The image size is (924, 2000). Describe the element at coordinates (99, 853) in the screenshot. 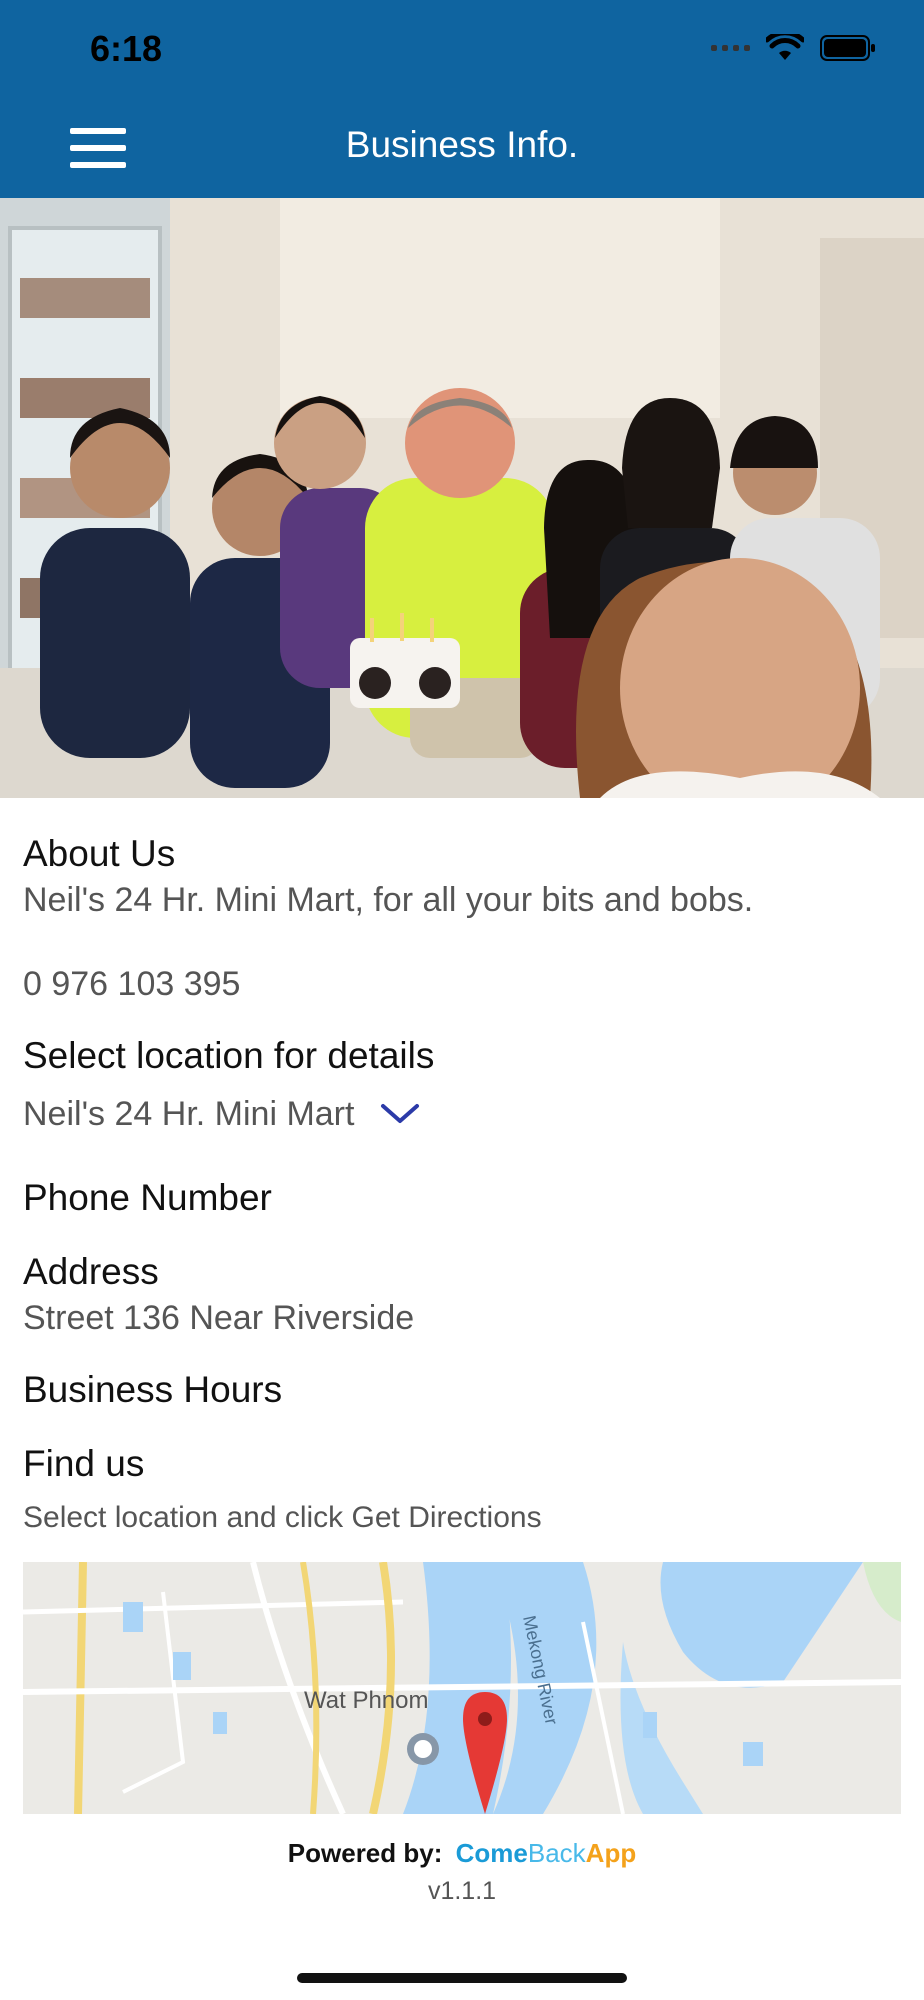

I see `about-us-heading: About Us` at that location.